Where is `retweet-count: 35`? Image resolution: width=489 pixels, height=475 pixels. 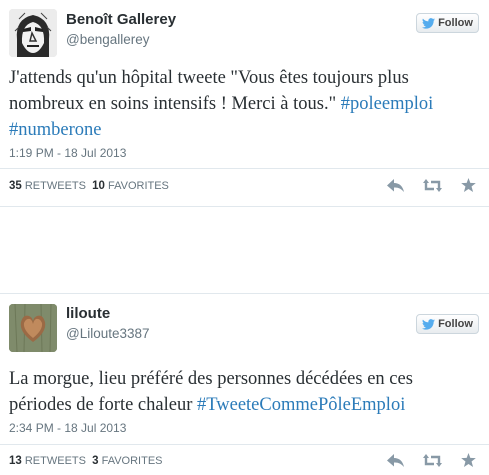
retweet-count: 35 is located at coordinates (15, 186).